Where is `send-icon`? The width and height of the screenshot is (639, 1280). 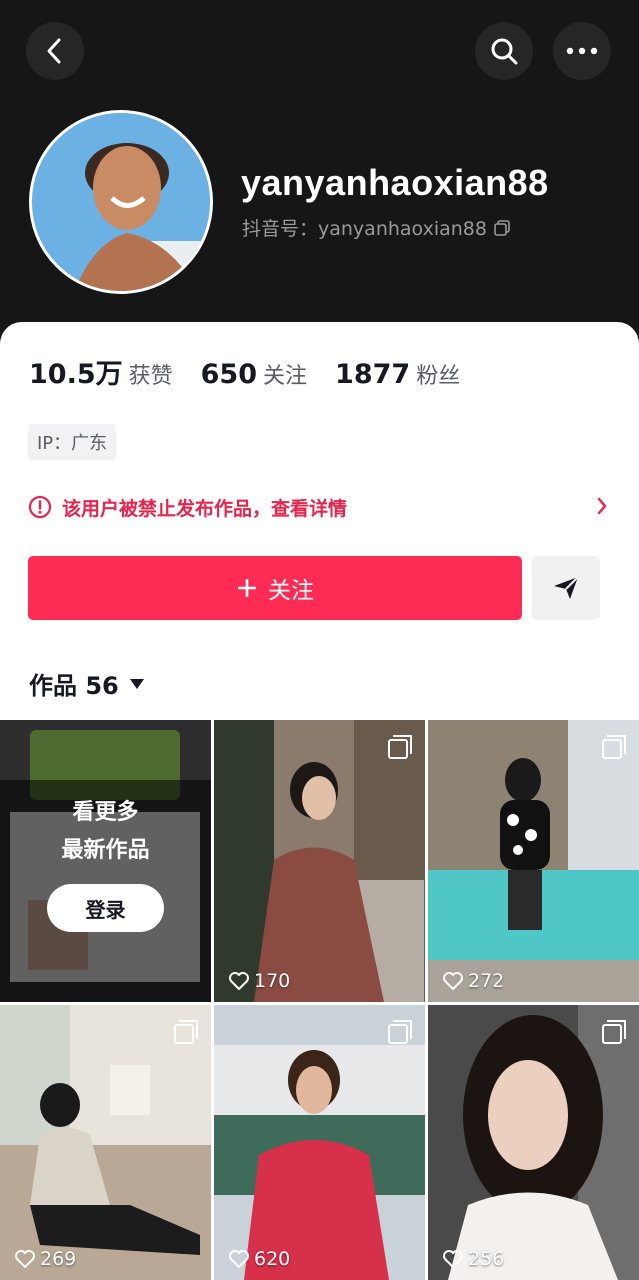
send-icon is located at coordinates (566, 587).